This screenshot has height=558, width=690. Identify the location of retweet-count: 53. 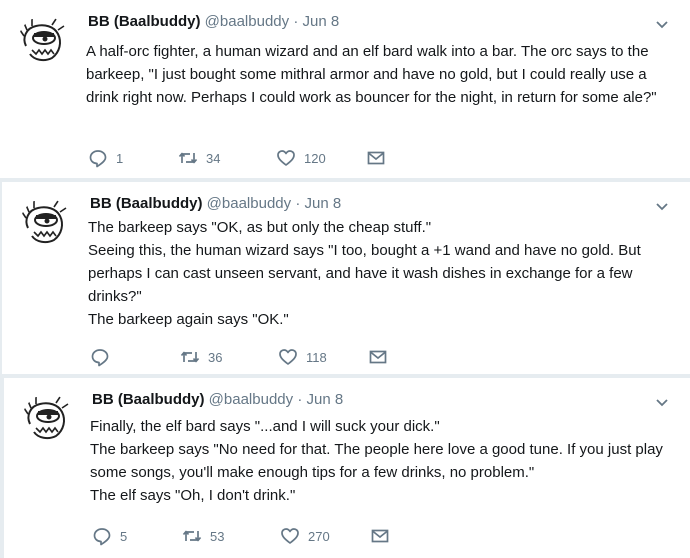
(217, 536).